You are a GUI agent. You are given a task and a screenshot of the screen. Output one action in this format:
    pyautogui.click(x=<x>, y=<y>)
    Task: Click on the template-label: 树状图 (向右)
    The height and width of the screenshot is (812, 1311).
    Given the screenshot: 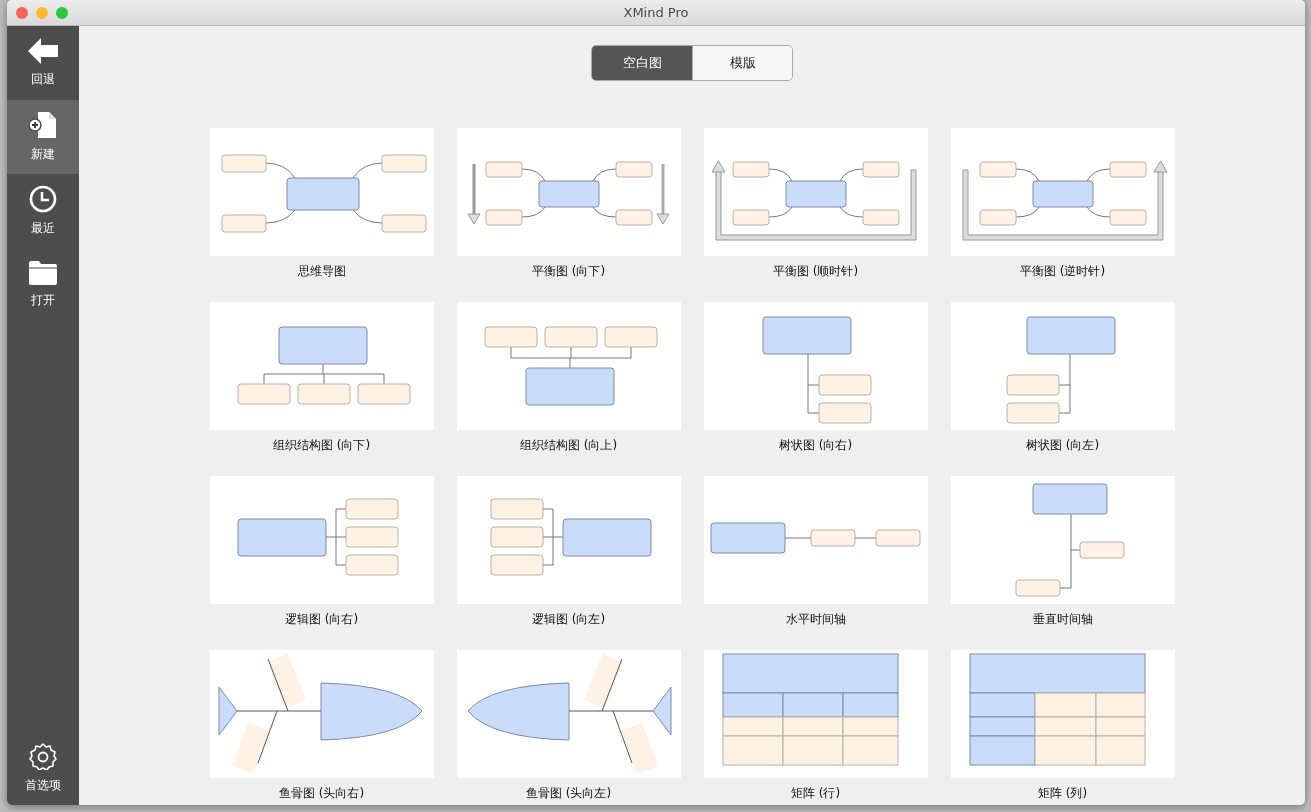 What is the action you would take?
    pyautogui.click(x=815, y=445)
    